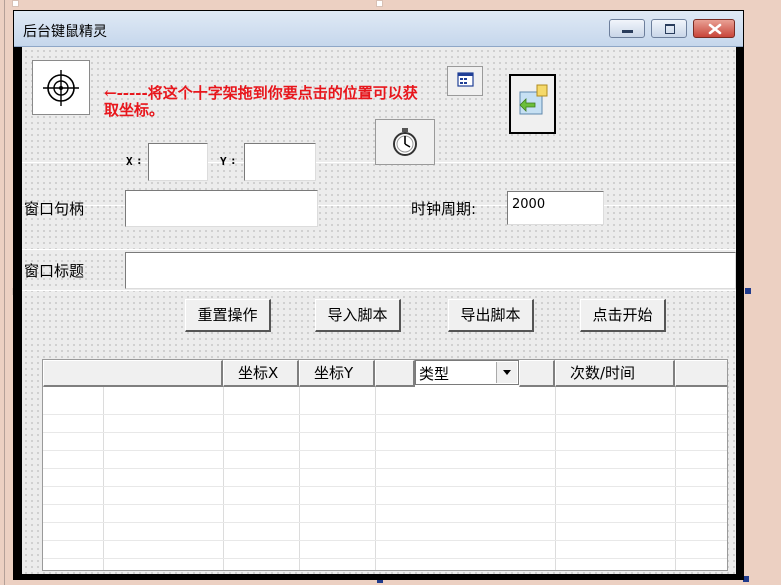 The image size is (781, 585). Describe the element at coordinates (430, 270) in the screenshot. I see `window-title-field` at that location.